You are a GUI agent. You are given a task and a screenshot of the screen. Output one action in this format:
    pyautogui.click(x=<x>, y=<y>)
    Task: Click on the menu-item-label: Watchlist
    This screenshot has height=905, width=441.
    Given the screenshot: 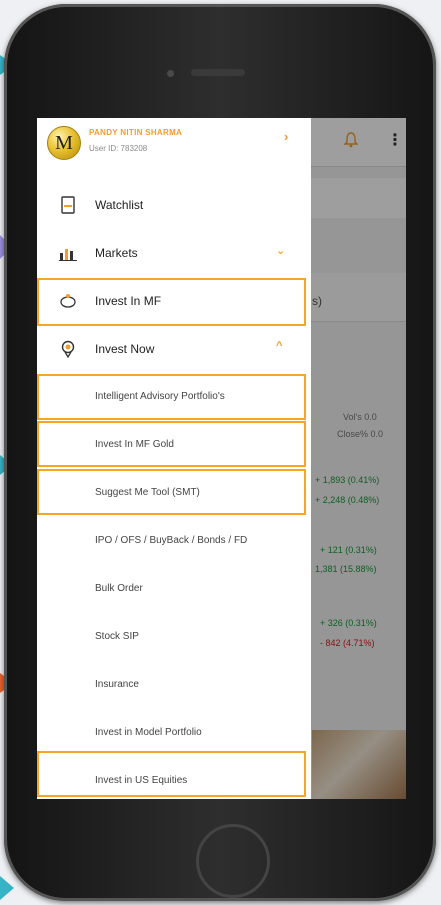 What is the action you would take?
    pyautogui.click(x=119, y=205)
    